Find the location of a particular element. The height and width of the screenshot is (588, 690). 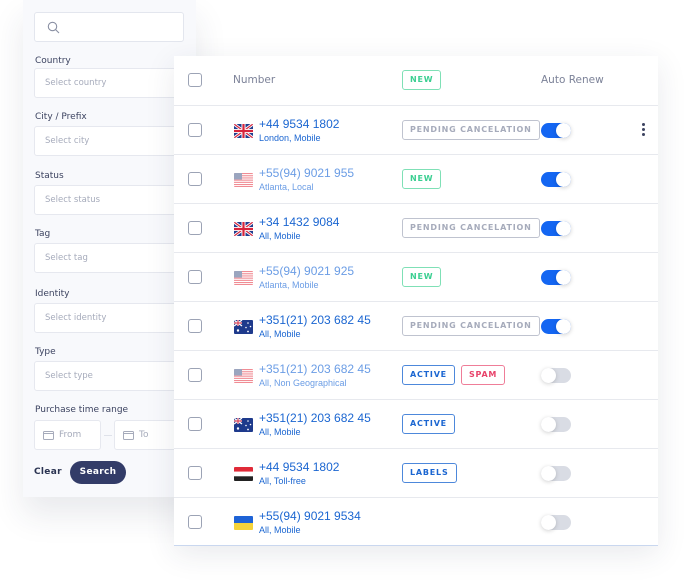

status-placeholder: Select status is located at coordinates (73, 200).